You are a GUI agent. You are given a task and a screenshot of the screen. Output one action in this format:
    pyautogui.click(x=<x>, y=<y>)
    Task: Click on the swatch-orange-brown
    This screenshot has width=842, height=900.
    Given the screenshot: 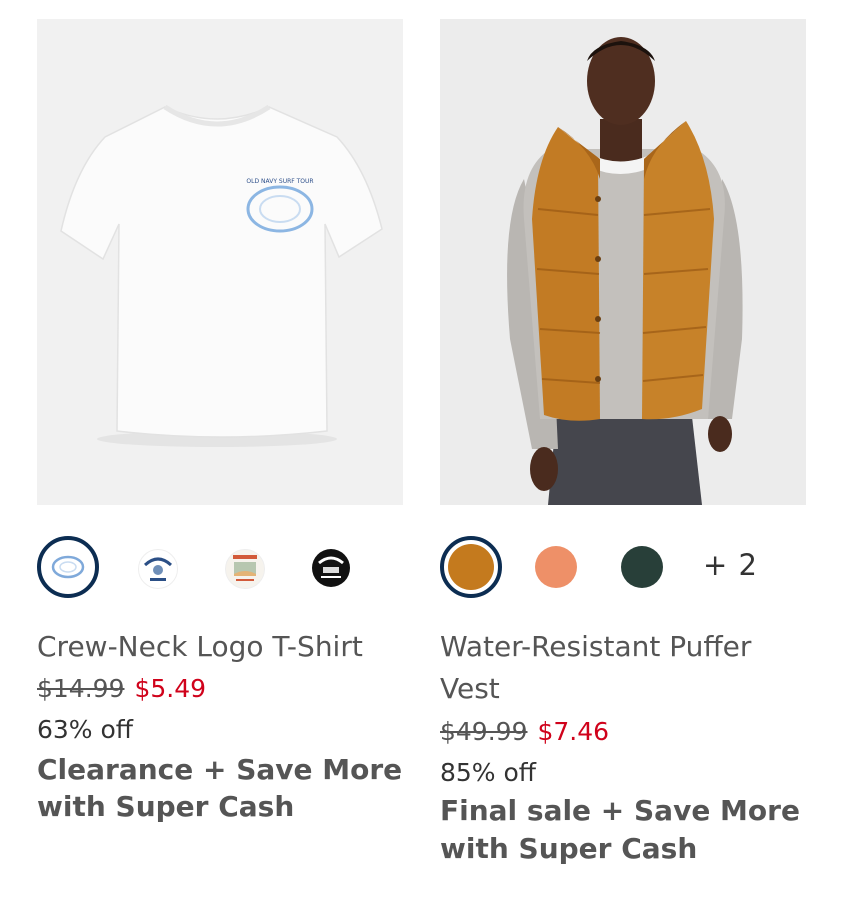 What is the action you would take?
    pyautogui.click(x=471, y=567)
    